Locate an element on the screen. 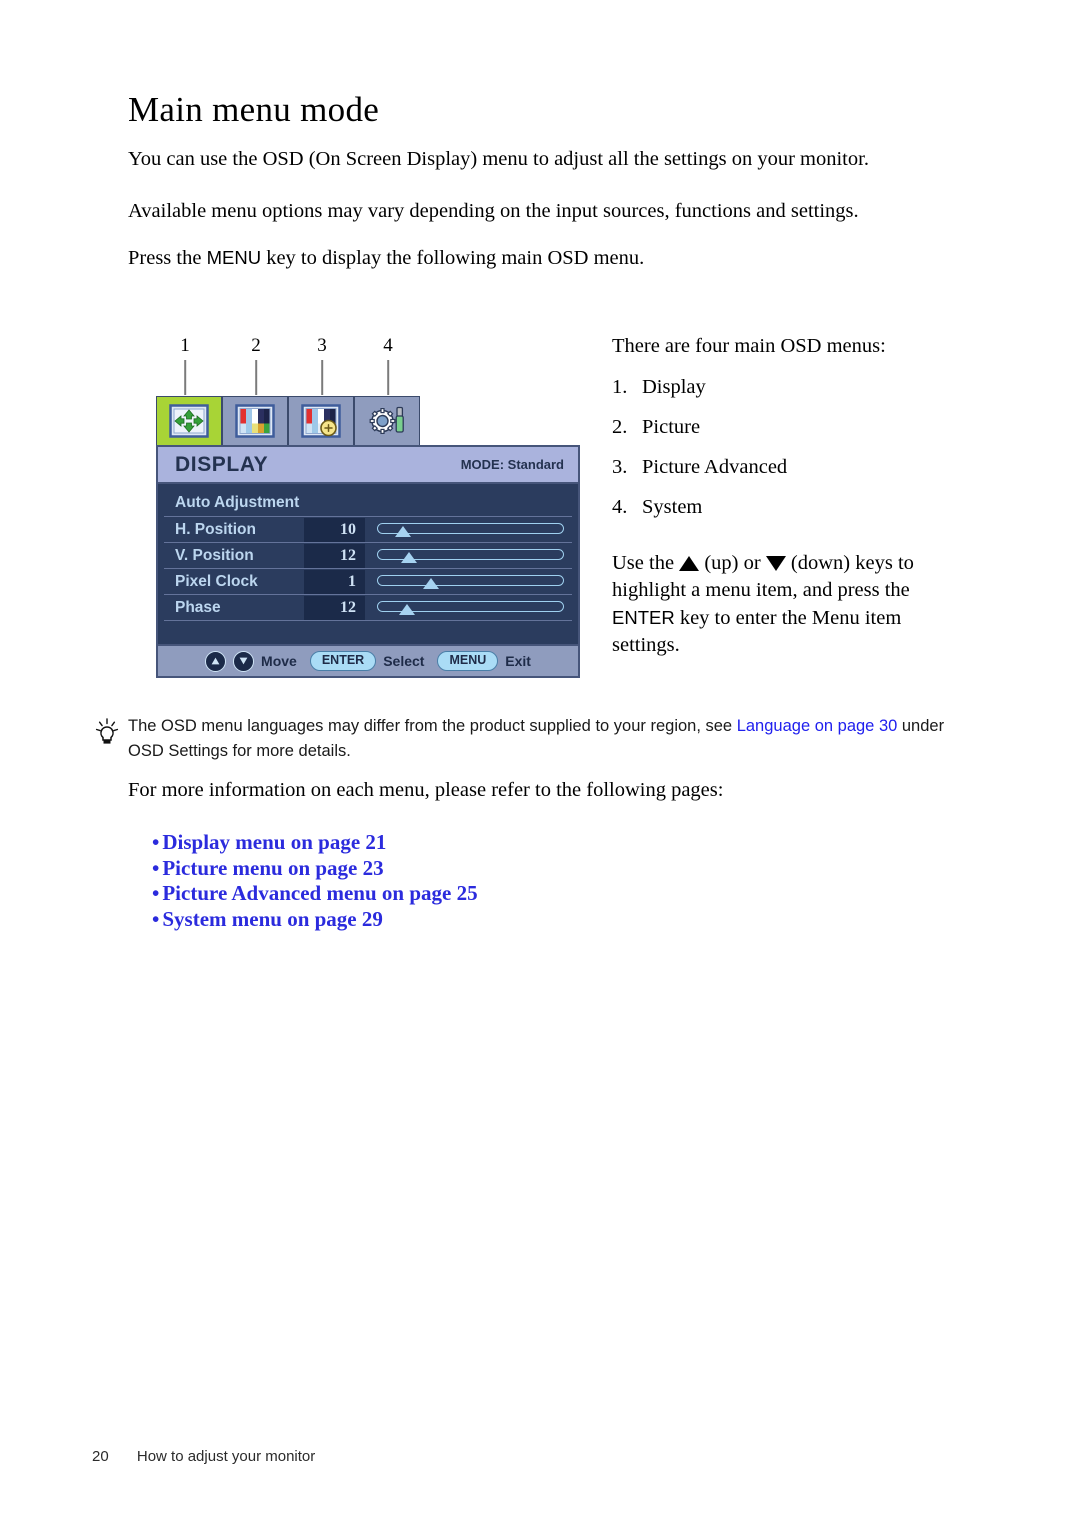 The height and width of the screenshot is (1527, 1080). light-bulb-icon is located at coordinates (107, 731).